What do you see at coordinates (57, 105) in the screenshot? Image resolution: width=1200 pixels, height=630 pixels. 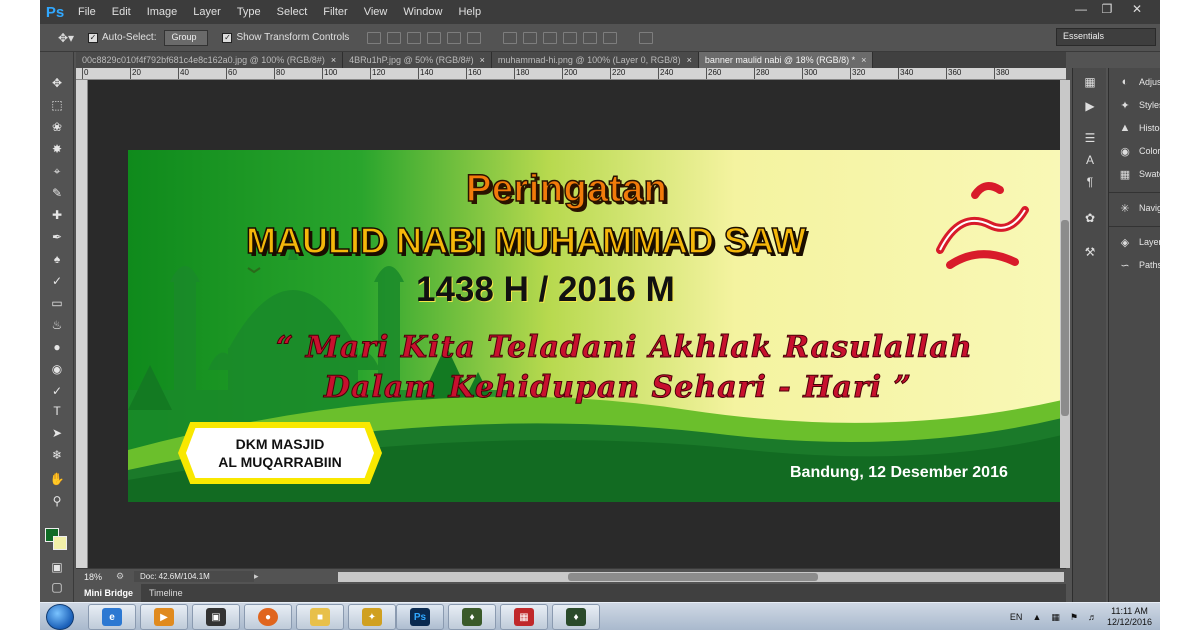 I see `marquee-tool-icon: ⬚` at bounding box center [57, 105].